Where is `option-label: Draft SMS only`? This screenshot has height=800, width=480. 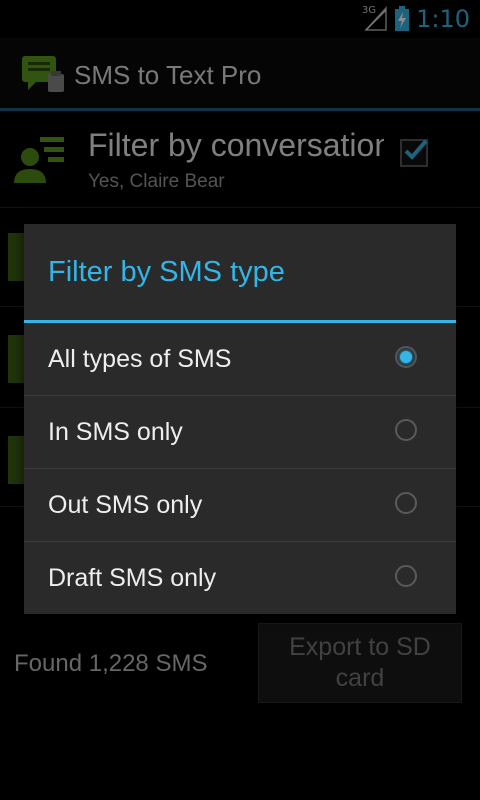
option-label: Draft SMS only is located at coordinates (132, 578).